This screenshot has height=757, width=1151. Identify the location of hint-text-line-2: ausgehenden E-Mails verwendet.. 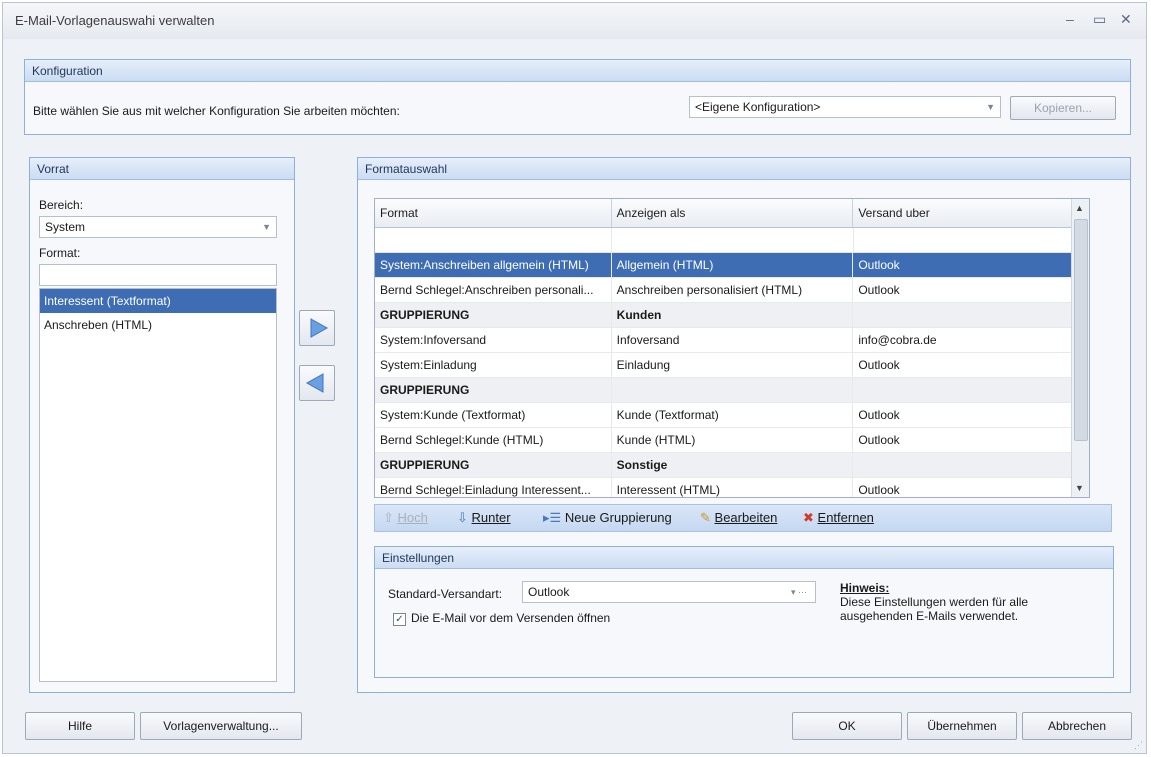
(929, 616).